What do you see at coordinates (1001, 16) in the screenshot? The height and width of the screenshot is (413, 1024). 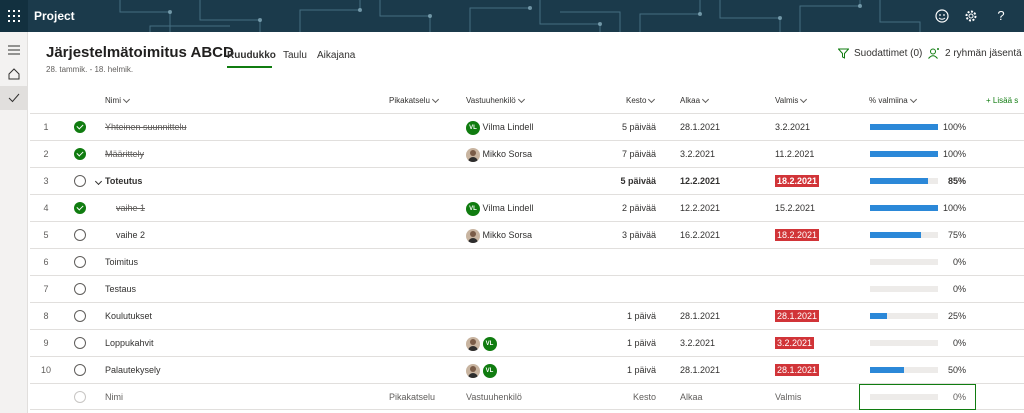 I see `help-icon: ?` at bounding box center [1001, 16].